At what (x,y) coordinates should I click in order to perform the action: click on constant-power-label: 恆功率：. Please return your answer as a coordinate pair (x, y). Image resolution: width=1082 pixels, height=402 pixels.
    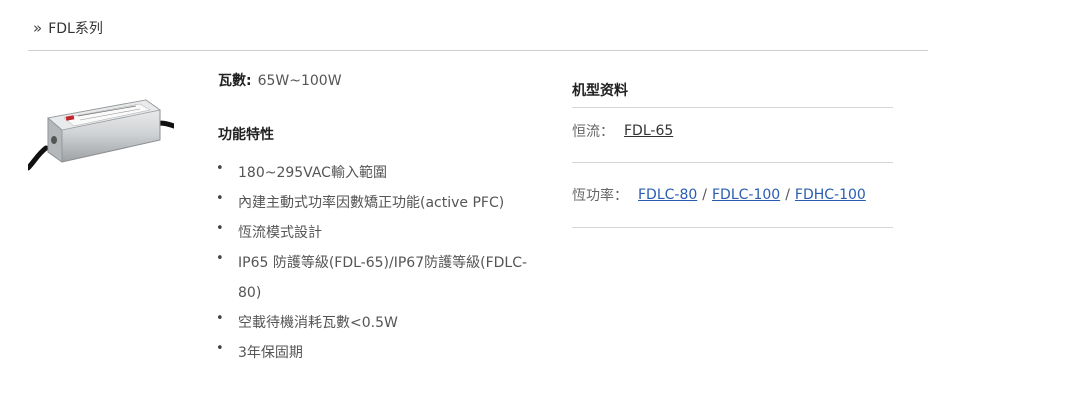
    Looking at the image, I should click on (600, 196).